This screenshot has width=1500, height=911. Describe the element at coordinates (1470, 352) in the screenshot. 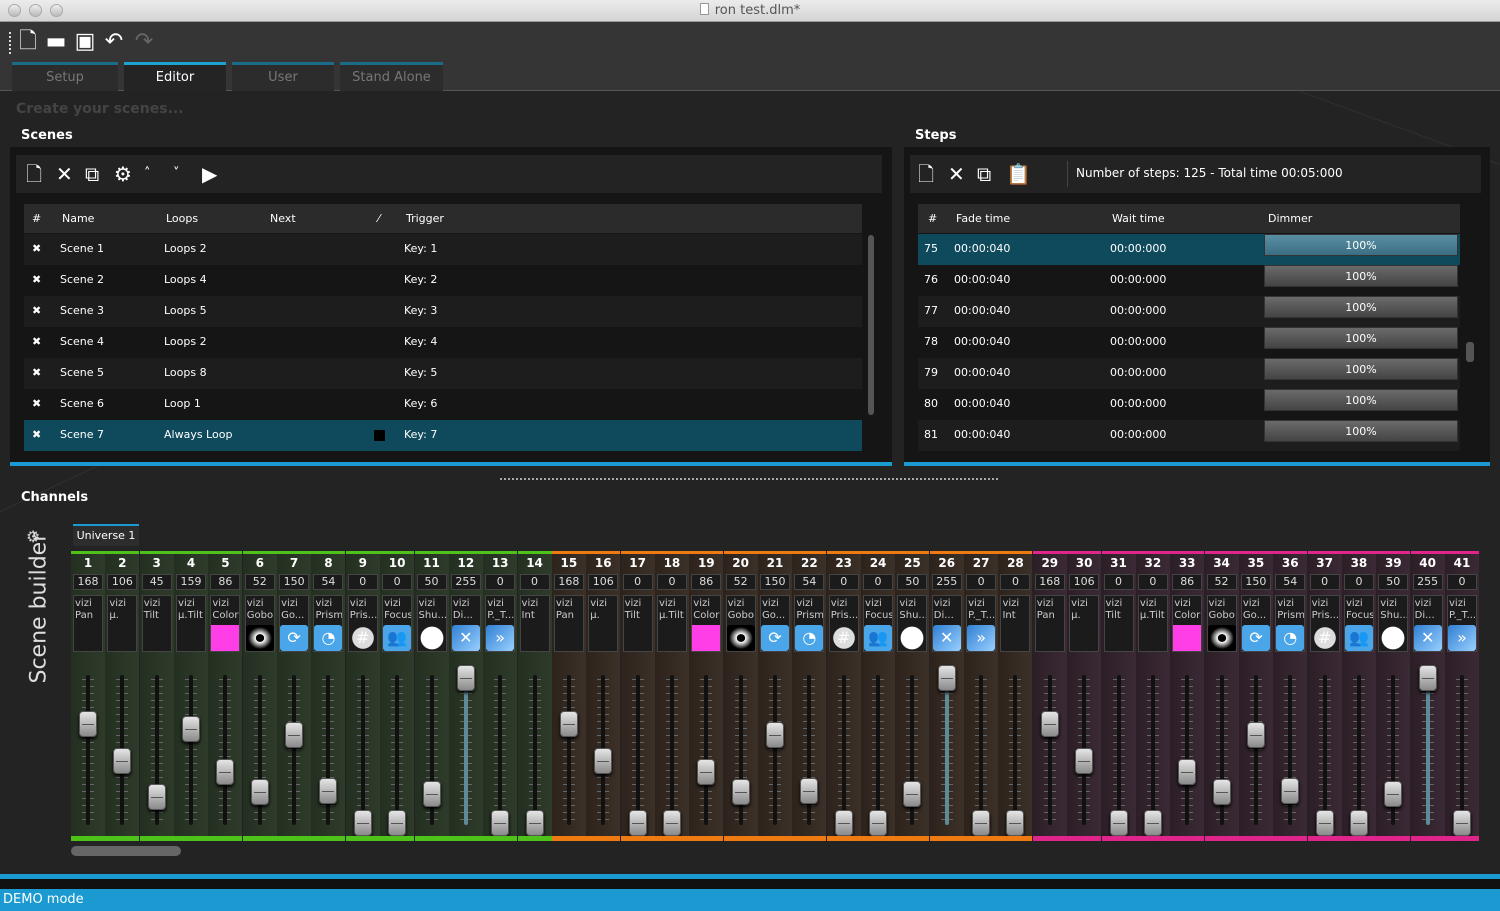

I see `steps-scrollbar` at that location.